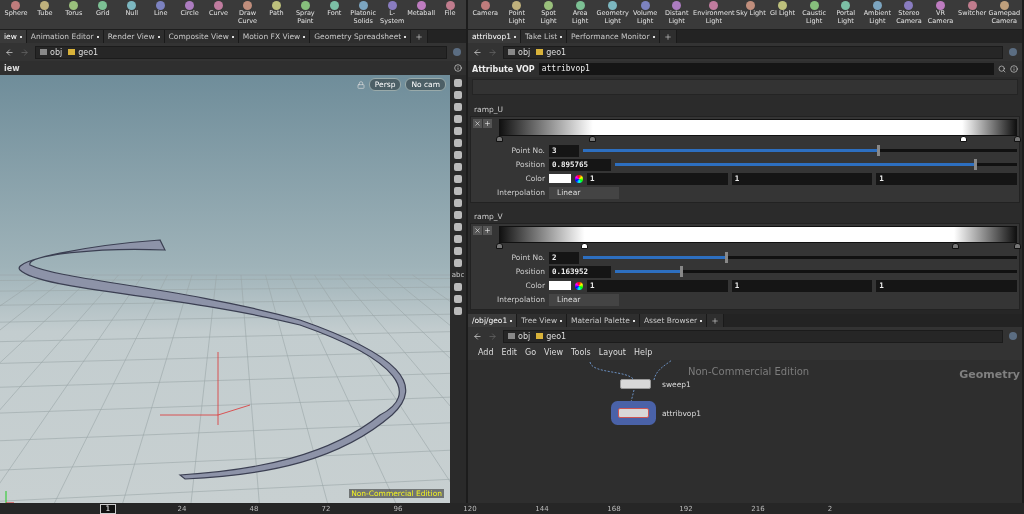  What do you see at coordinates (612, 352) in the screenshot?
I see `menu-item: Layout` at bounding box center [612, 352].